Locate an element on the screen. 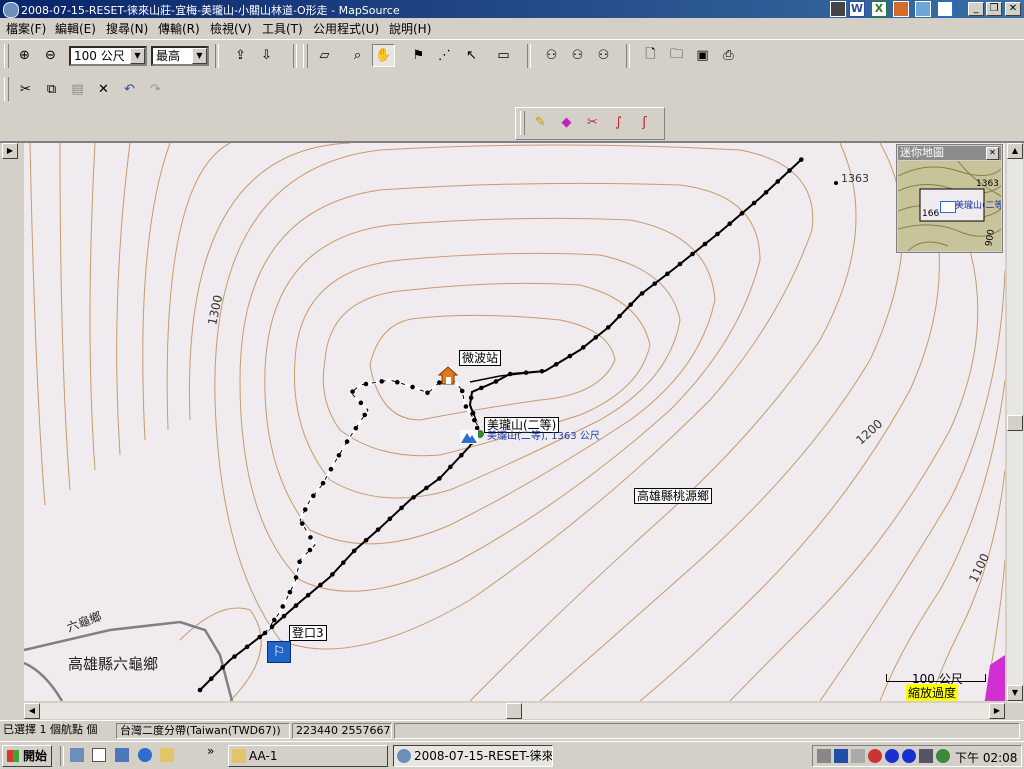  vertical-scrollbar: ▲ ▼ is located at coordinates (1015, 423).